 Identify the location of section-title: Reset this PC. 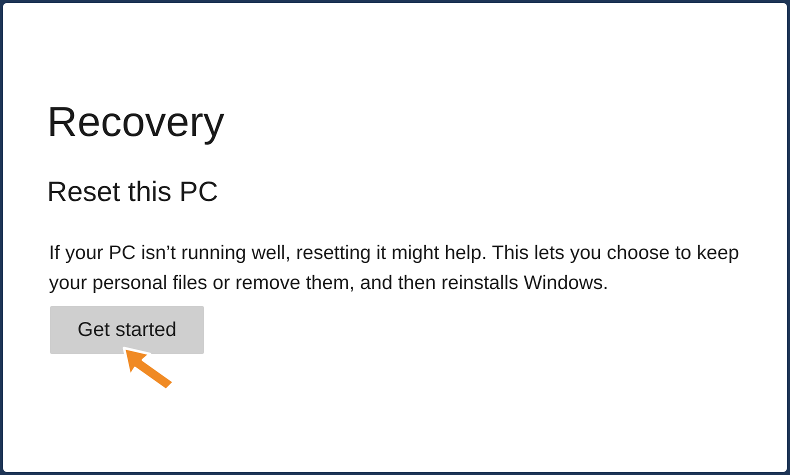
(132, 192).